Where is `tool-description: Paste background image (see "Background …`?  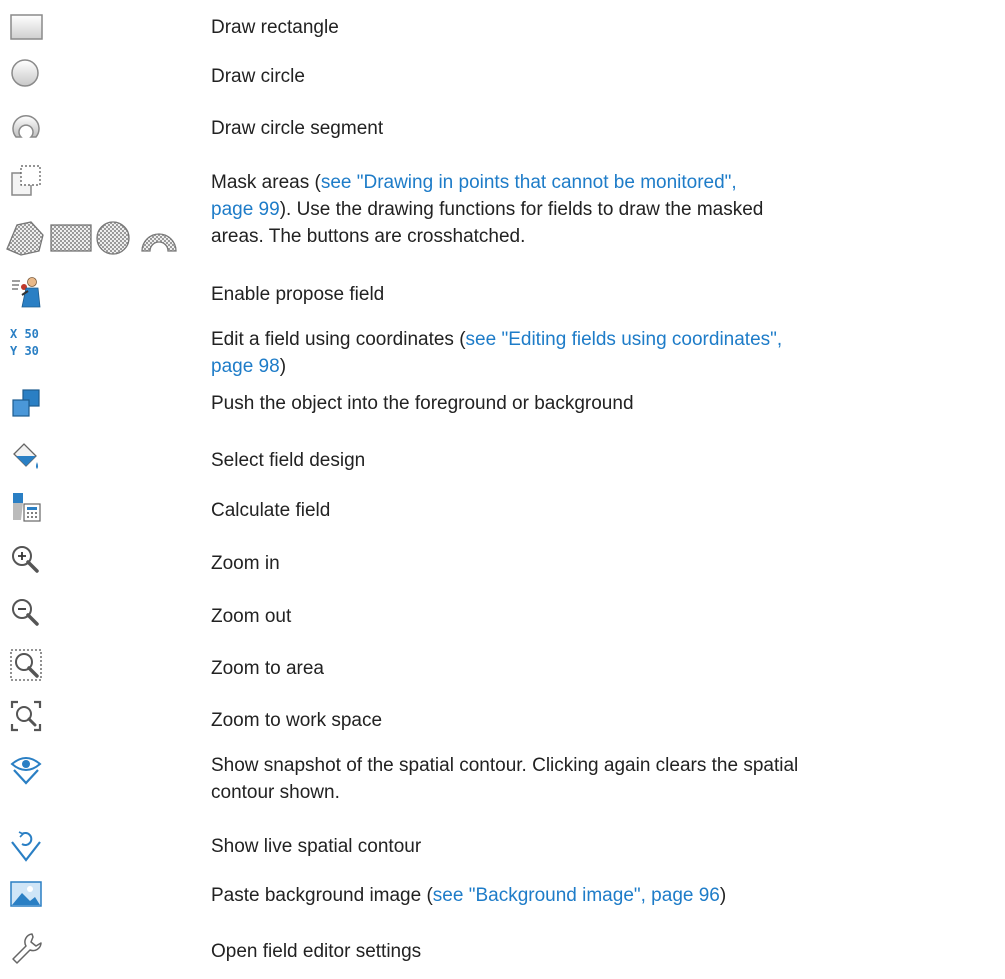 tool-description: Paste background image (see "Background … is located at coordinates (601, 895).